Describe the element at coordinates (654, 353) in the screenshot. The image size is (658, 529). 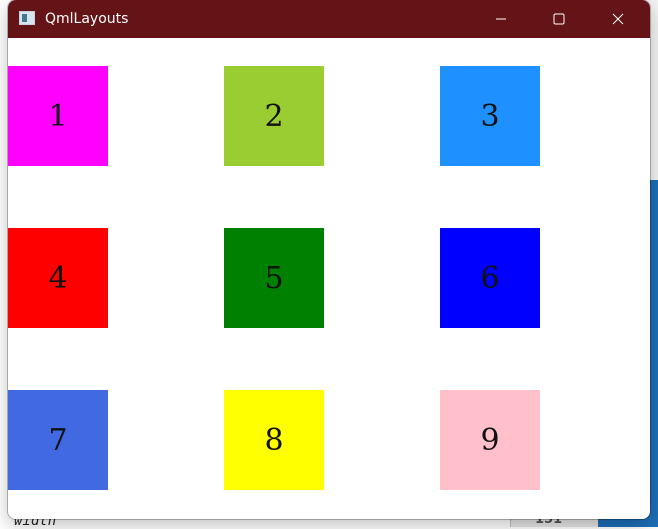
I see `editor-side-bar` at that location.